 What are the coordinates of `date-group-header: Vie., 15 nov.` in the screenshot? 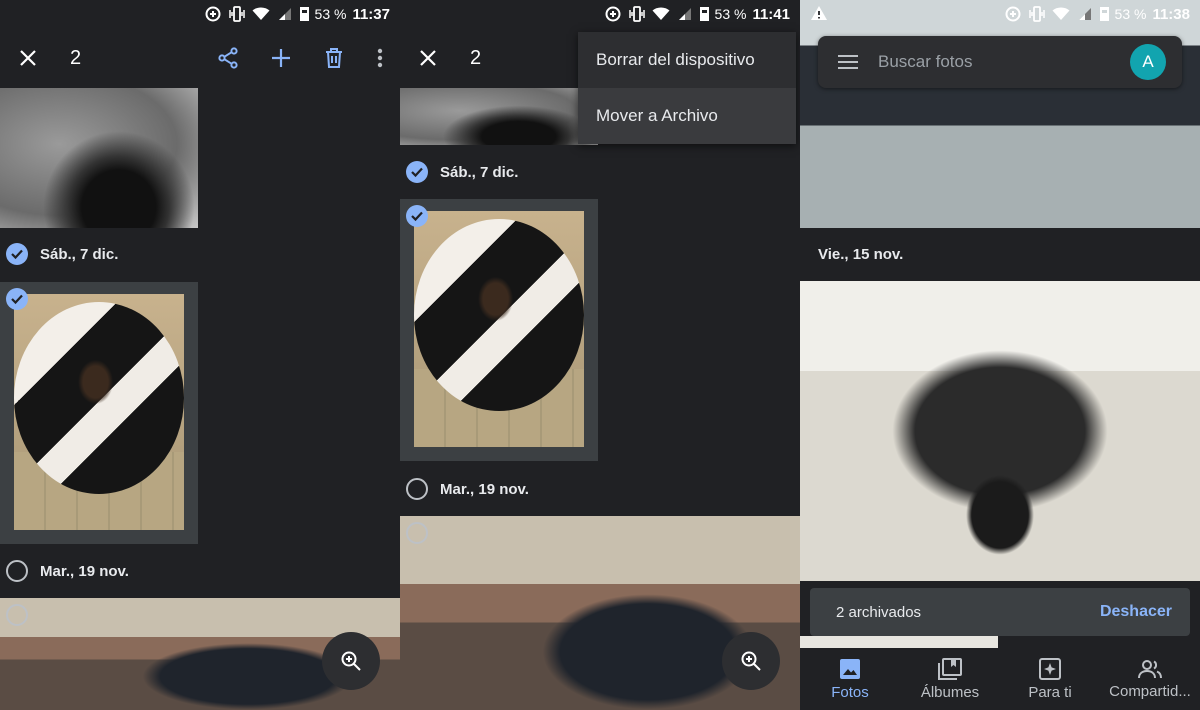 It's located at (860, 254).